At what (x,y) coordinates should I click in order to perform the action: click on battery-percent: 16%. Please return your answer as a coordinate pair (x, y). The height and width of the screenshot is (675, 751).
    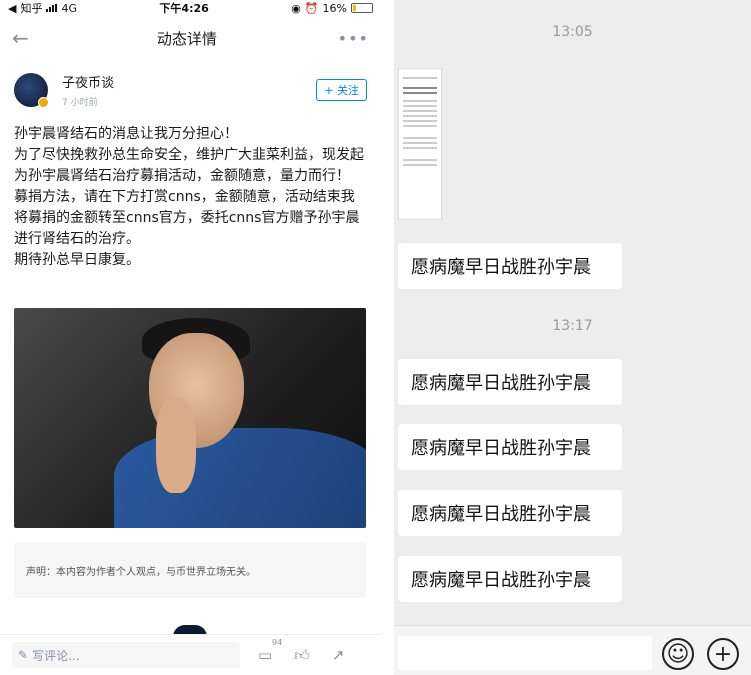
    Looking at the image, I should click on (334, 8).